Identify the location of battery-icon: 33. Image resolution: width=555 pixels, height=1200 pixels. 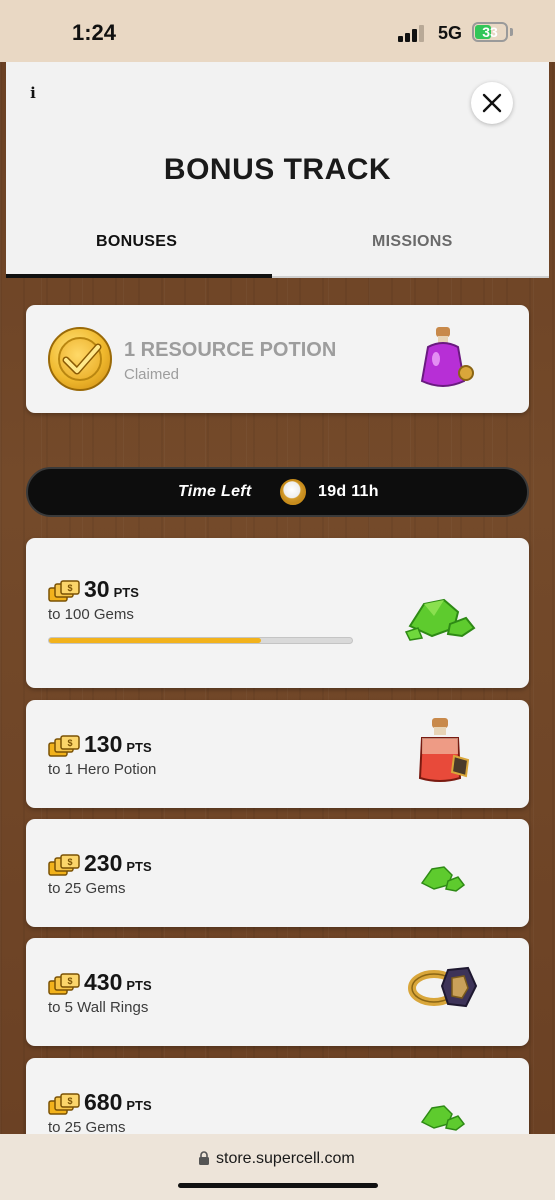
(490, 32).